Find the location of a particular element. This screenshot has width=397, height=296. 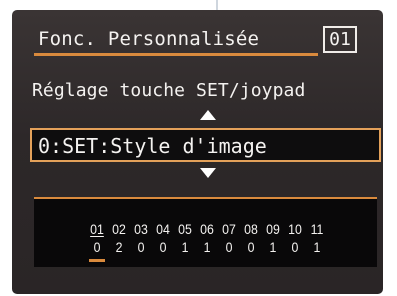

function-number: 06 is located at coordinates (207, 229).